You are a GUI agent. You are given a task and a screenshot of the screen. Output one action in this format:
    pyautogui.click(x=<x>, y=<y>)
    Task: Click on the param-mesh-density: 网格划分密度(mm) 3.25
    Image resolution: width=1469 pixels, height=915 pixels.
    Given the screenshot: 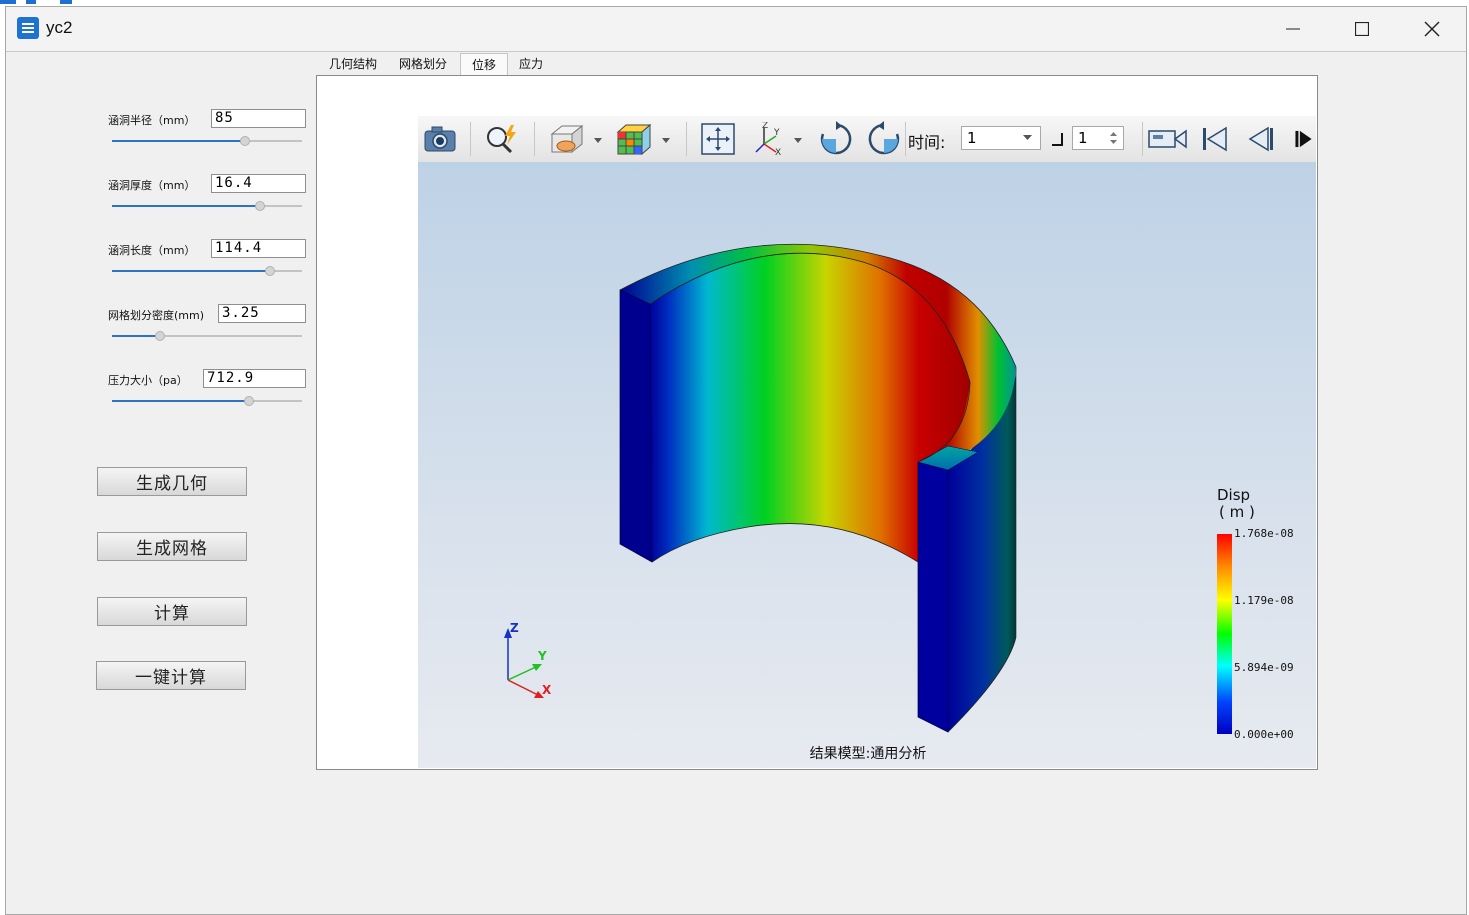 What is the action you would take?
    pyautogui.click(x=211, y=332)
    